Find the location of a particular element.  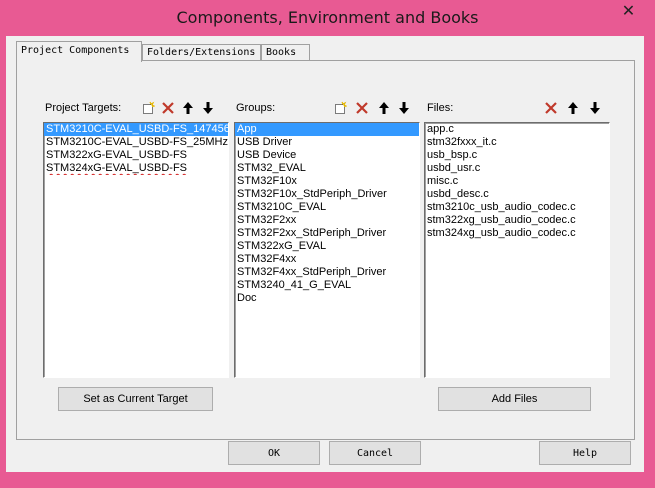

list-item: STM3210C-EVAL_USBD-FS_147456 is located at coordinates (136, 129).